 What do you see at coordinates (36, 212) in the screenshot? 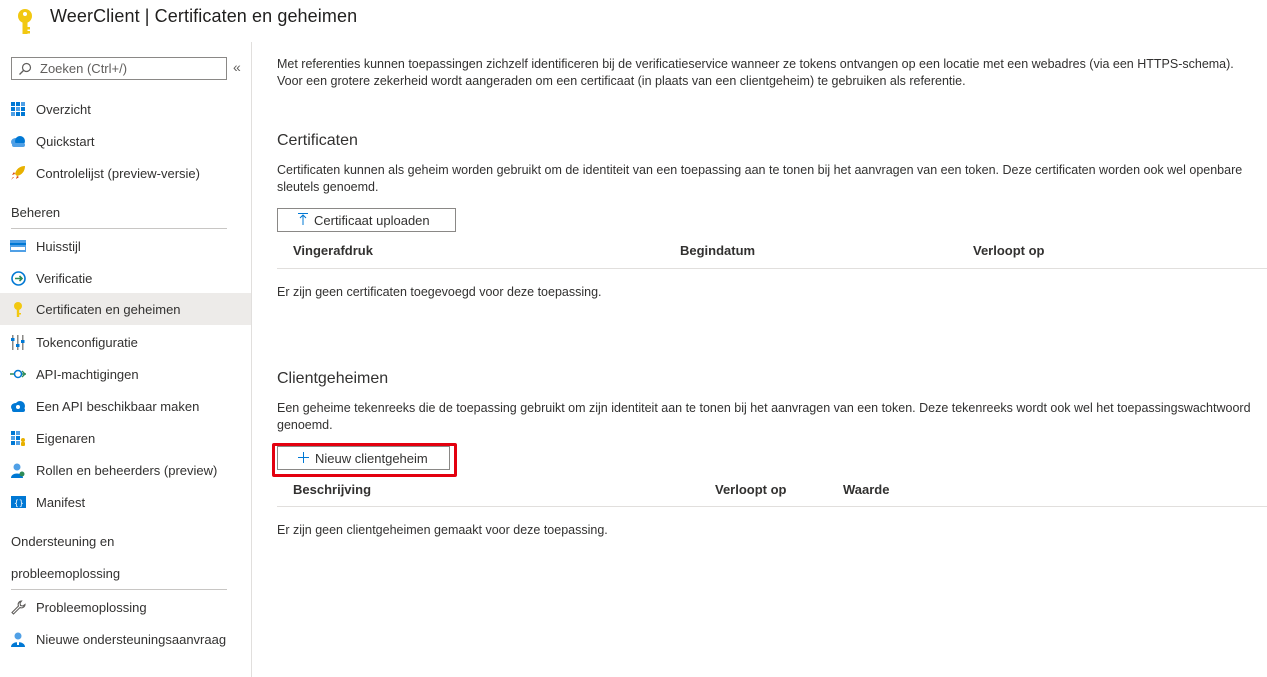
I see `section-heading-beheren: Beheren` at bounding box center [36, 212].